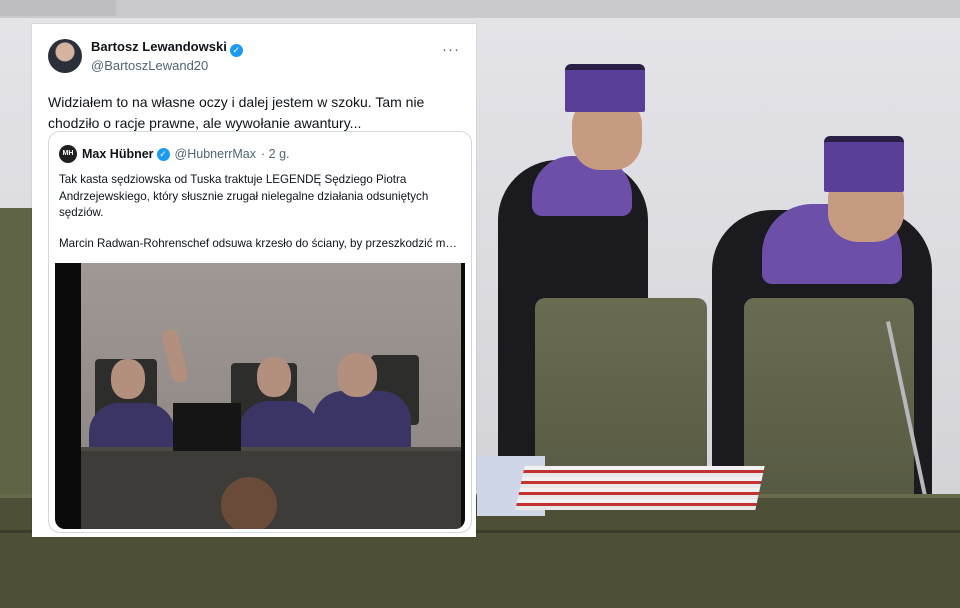 The image size is (960, 608). What do you see at coordinates (207, 427) in the screenshot?
I see `video-monitor` at bounding box center [207, 427].